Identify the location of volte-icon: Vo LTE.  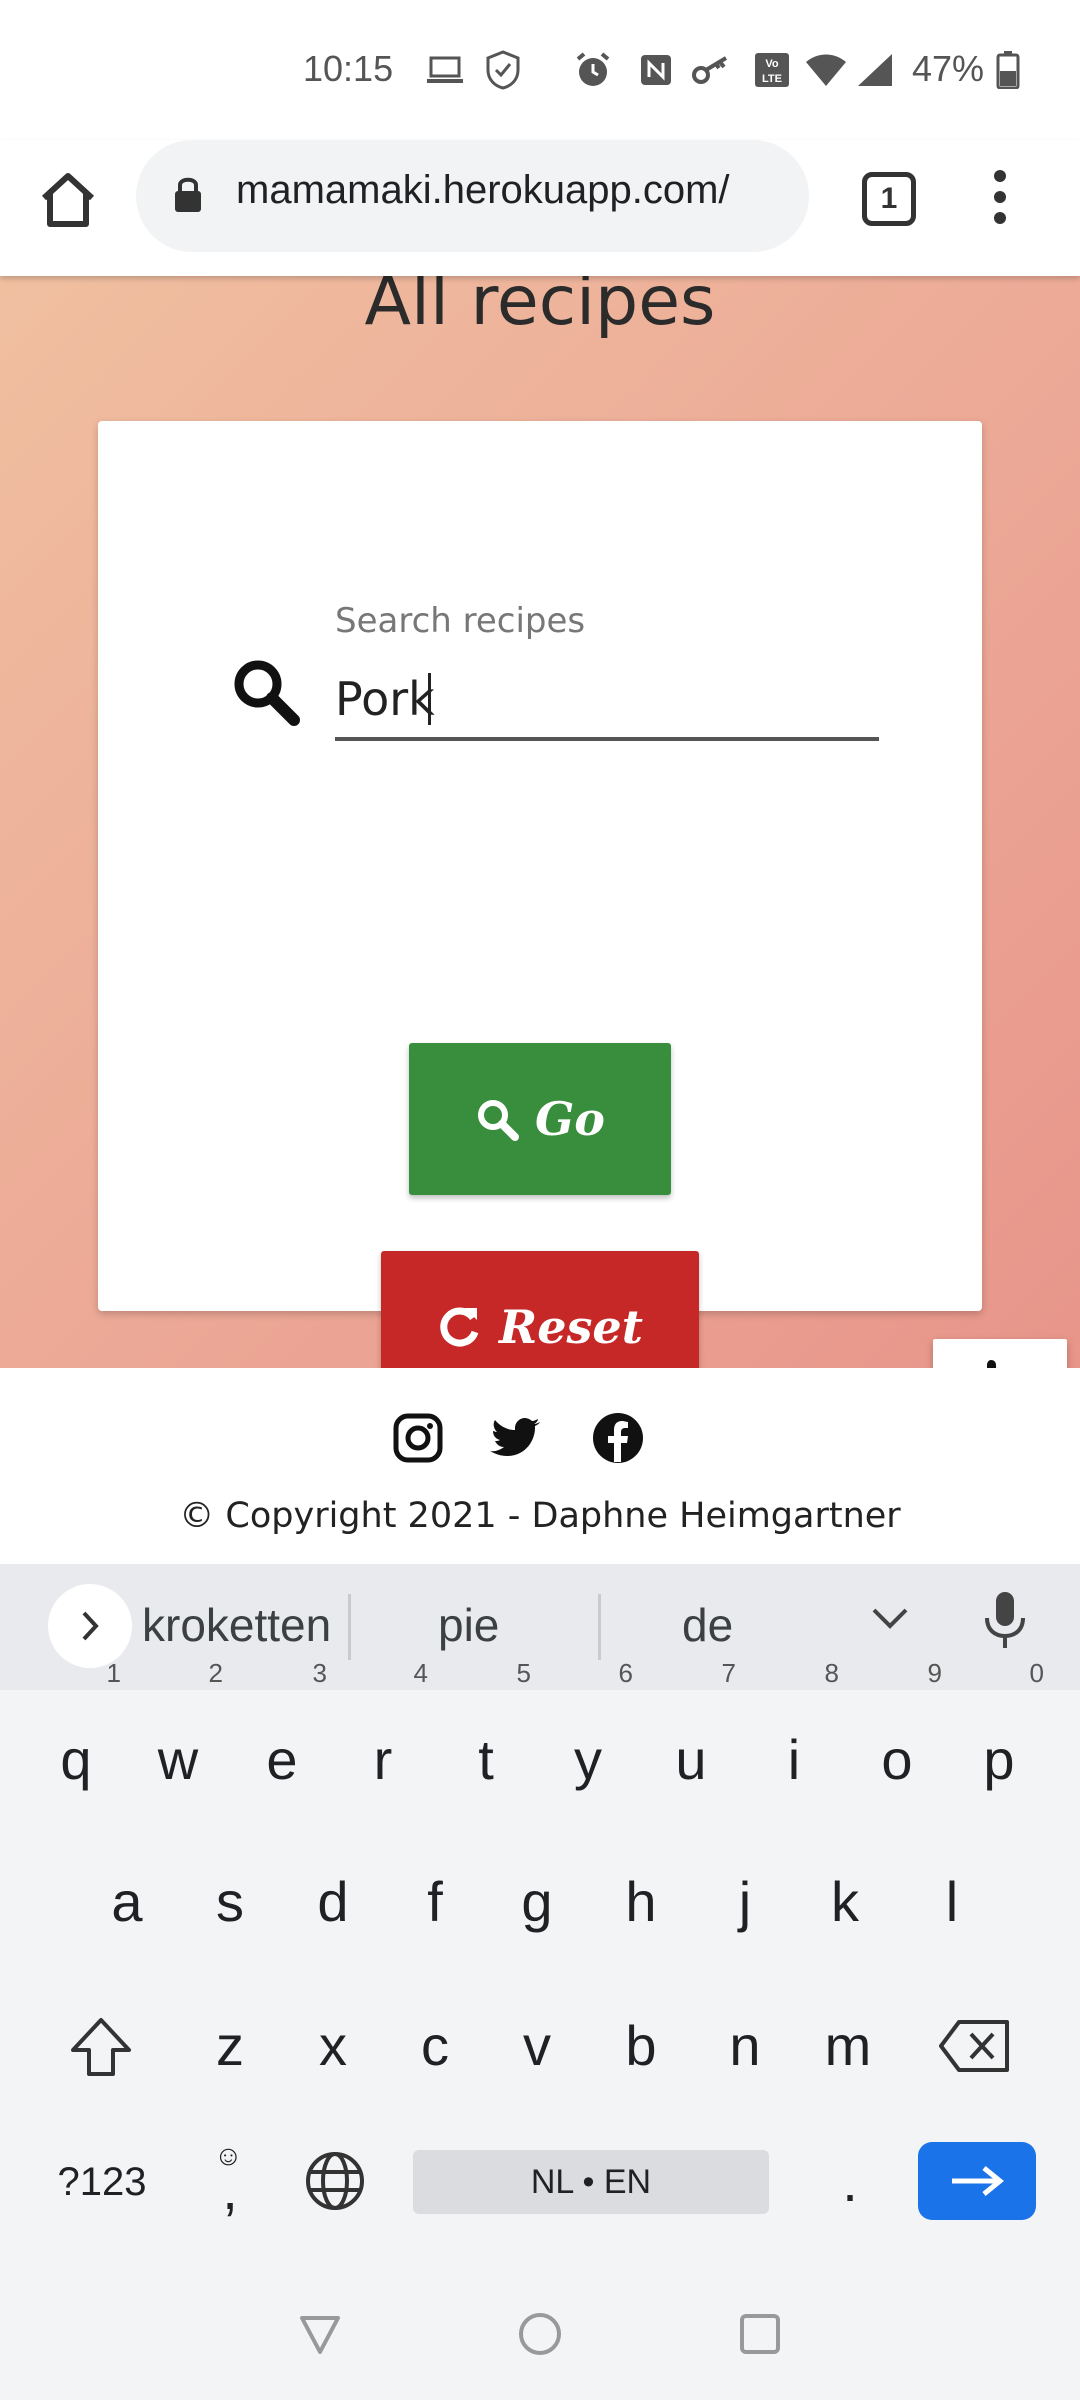
(772, 70).